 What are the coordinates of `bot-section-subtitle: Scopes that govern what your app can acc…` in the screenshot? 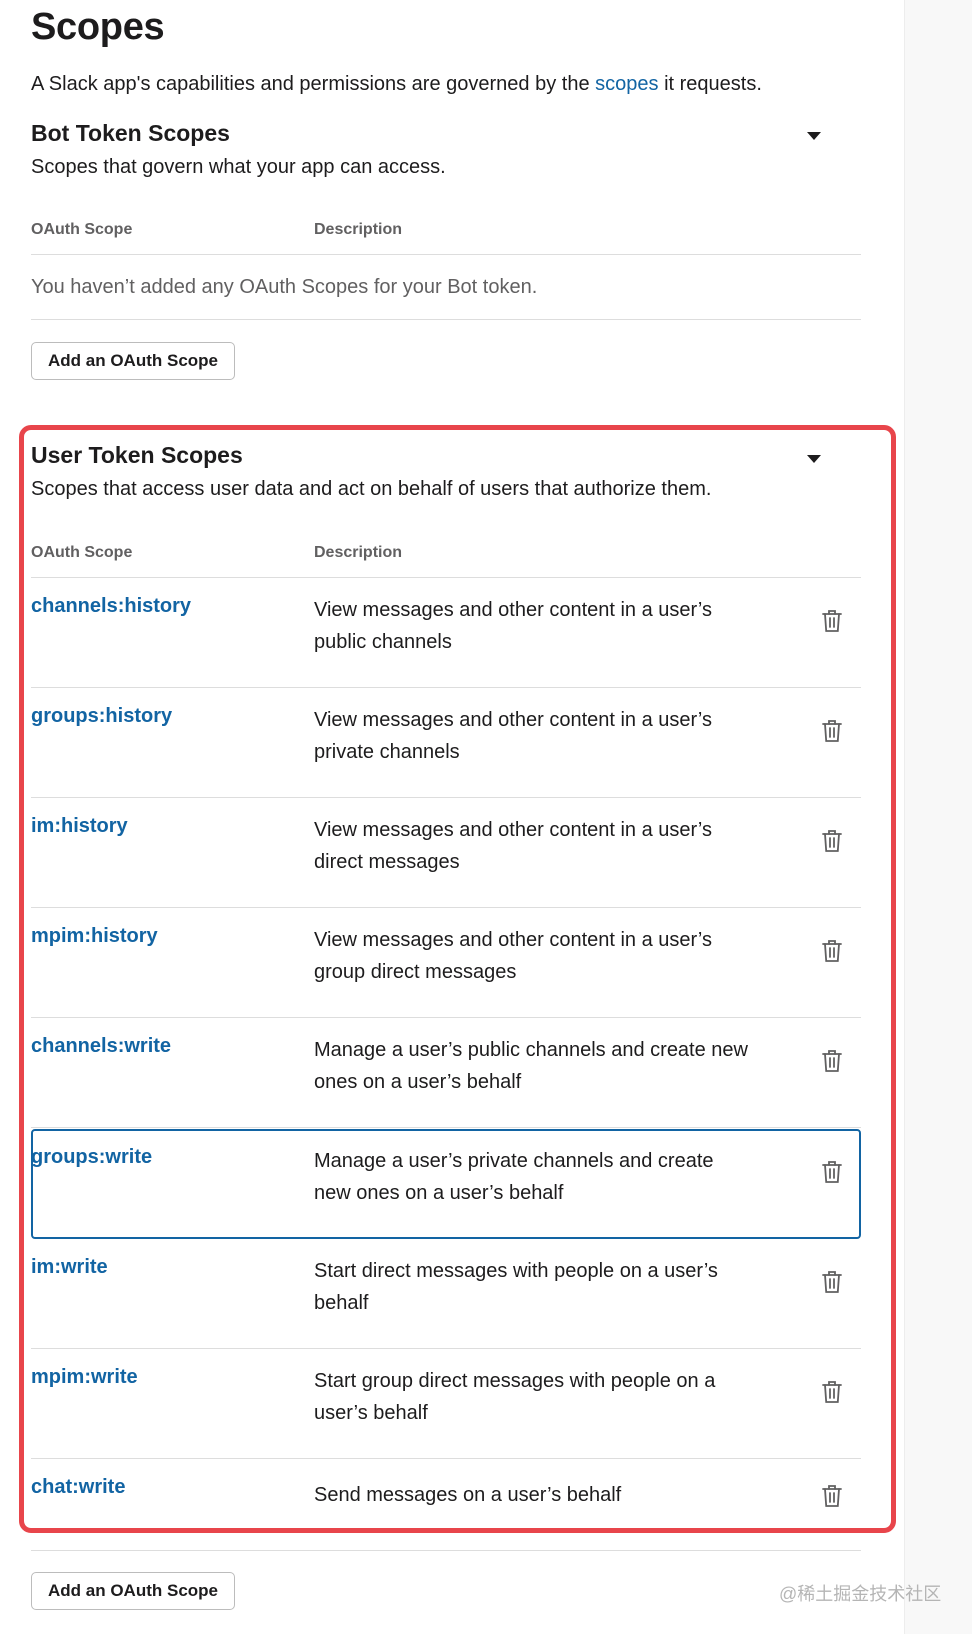 It's located at (238, 167).